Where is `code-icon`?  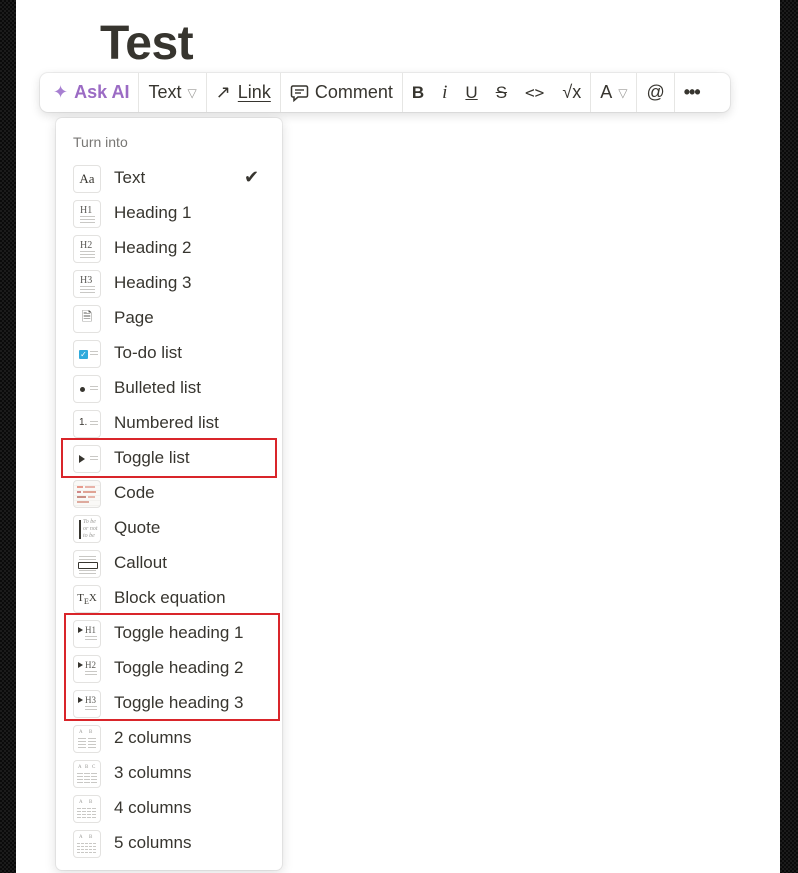
code-icon is located at coordinates (87, 494).